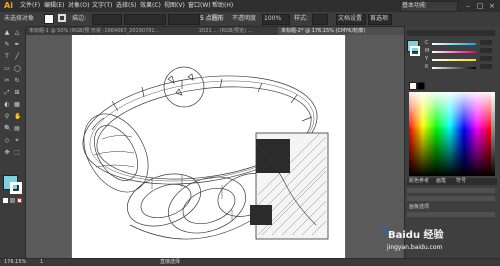  What do you see at coordinates (416, 235) in the screenshot?
I see `watermark-brand: Baidu 经验` at bounding box center [416, 235].